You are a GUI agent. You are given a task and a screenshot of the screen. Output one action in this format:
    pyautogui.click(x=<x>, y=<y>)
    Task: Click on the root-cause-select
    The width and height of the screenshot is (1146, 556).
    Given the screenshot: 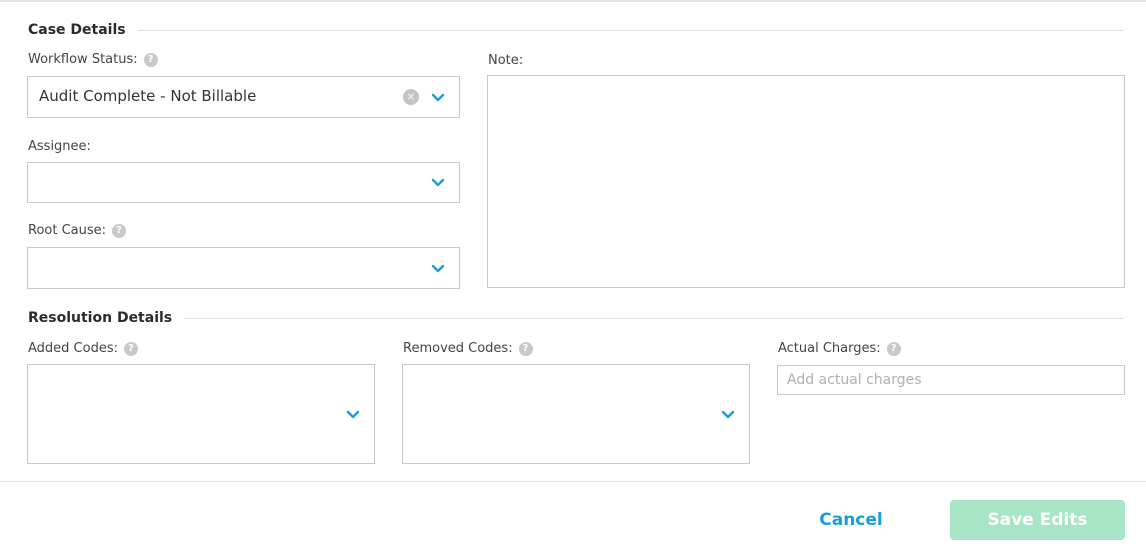 What is the action you would take?
    pyautogui.click(x=243, y=268)
    